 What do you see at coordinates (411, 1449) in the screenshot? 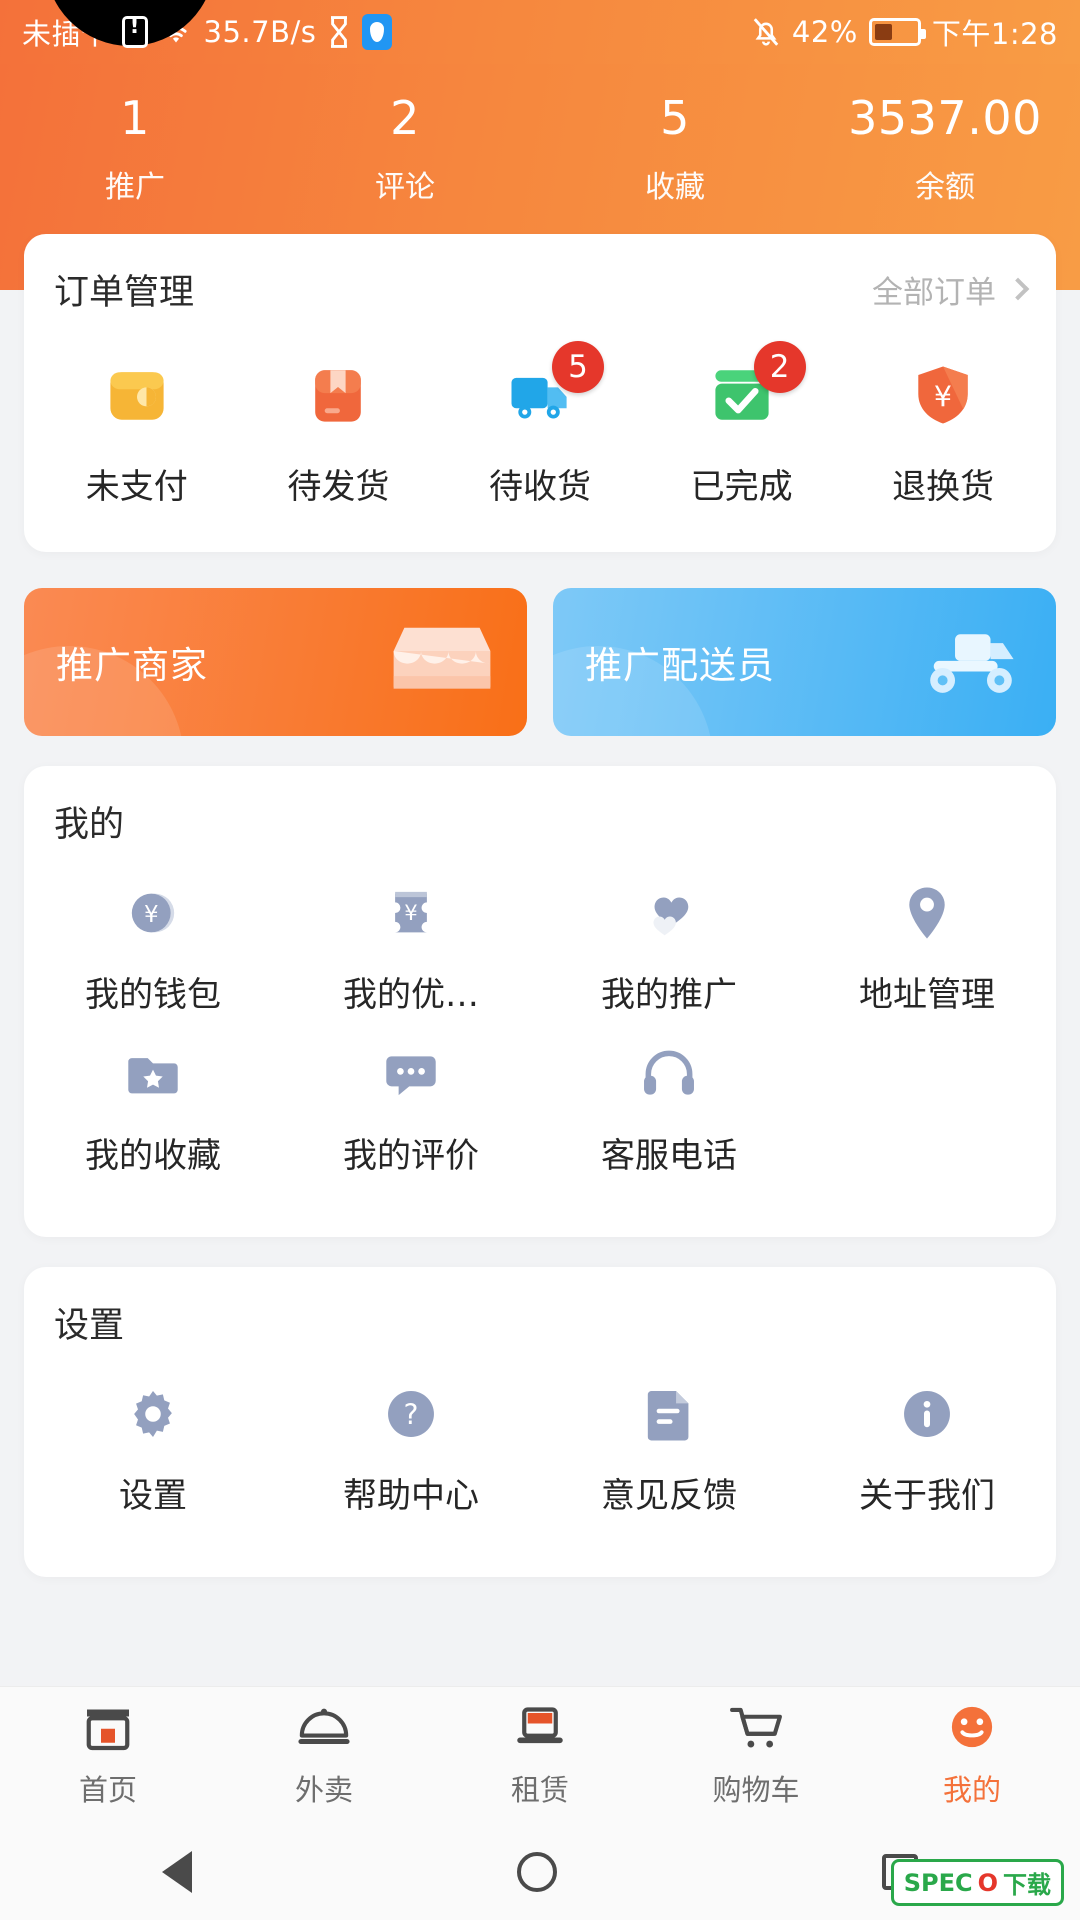
I see `settings-item-help: ? 帮助中心` at bounding box center [411, 1449].